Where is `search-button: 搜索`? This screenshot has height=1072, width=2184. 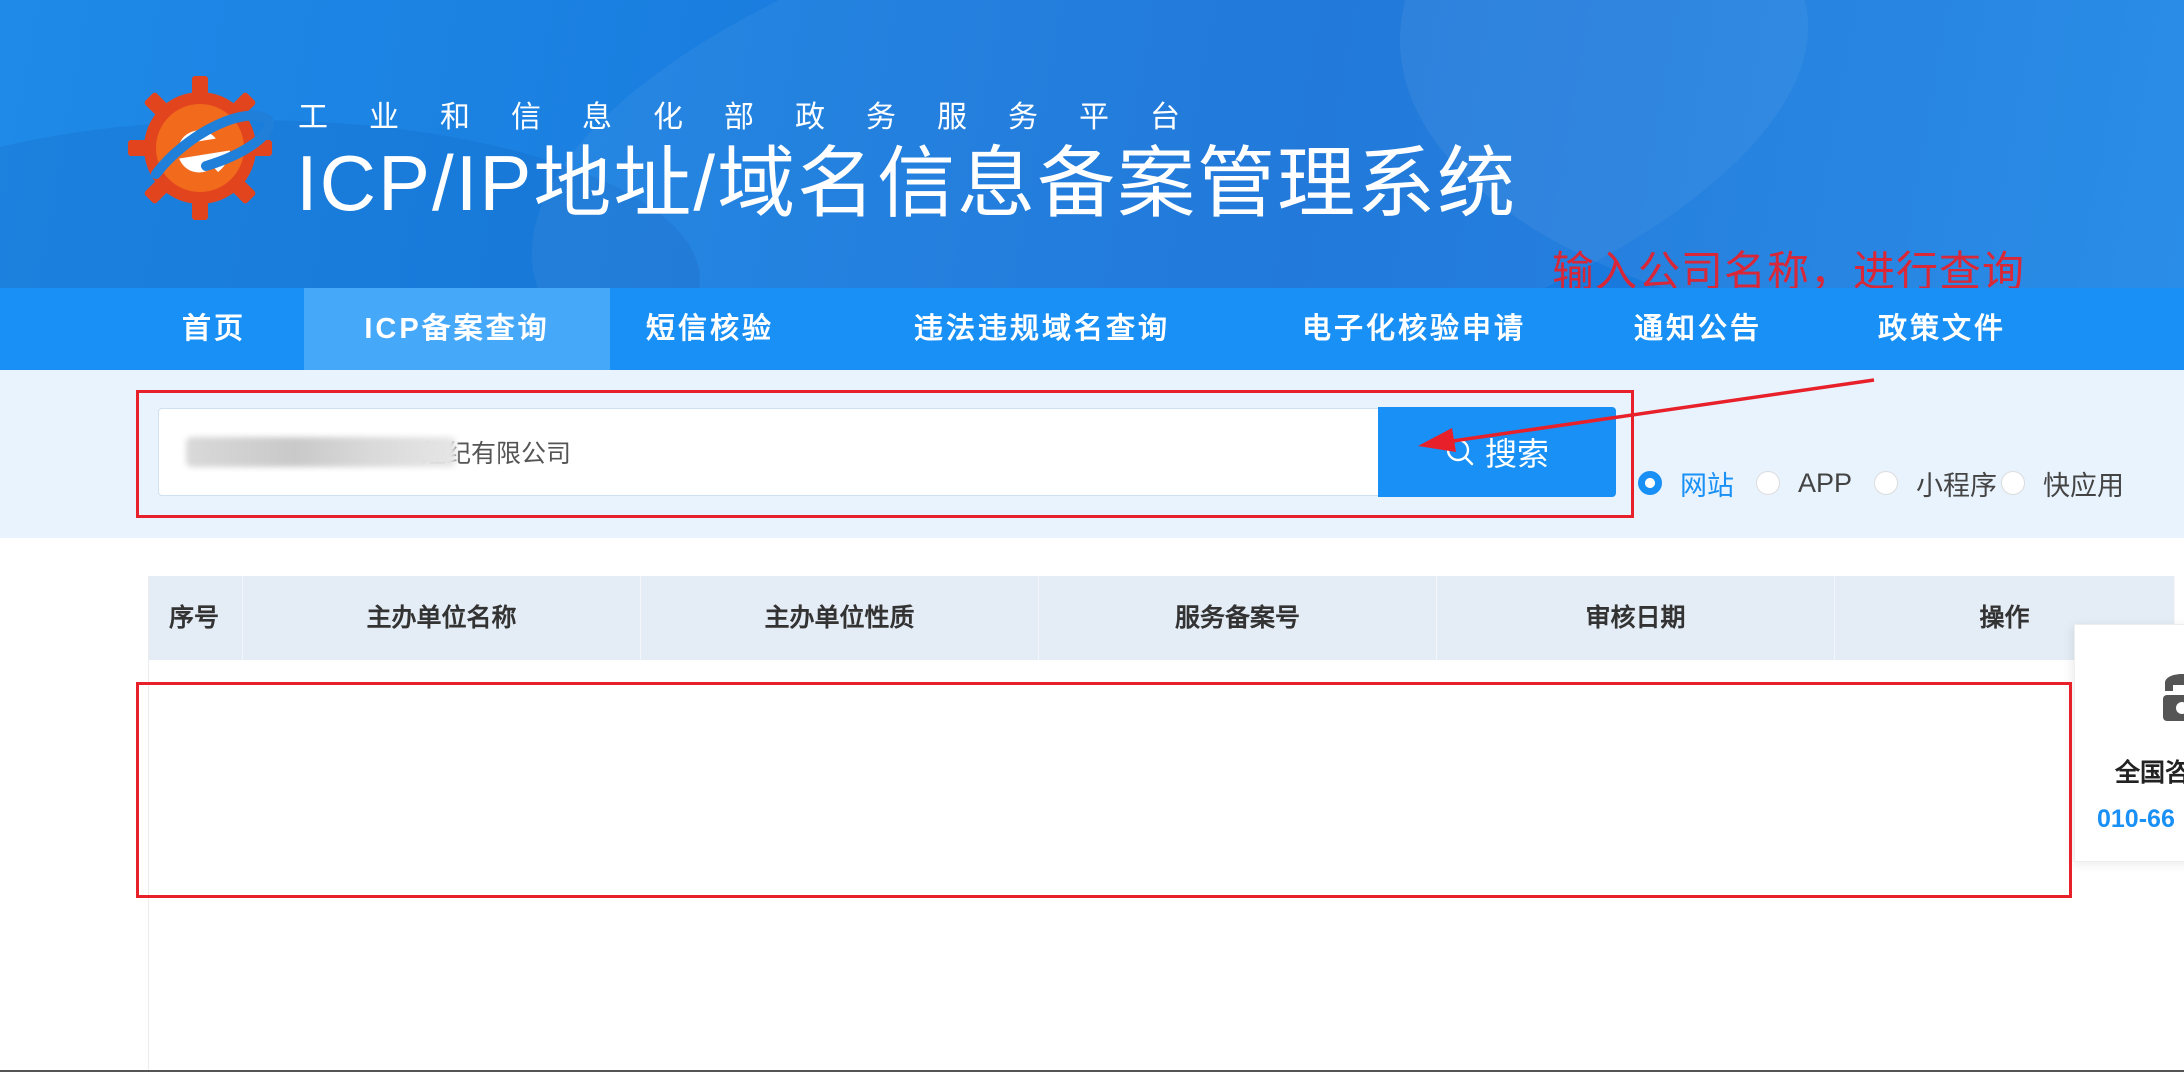 search-button: 搜索 is located at coordinates (1497, 452).